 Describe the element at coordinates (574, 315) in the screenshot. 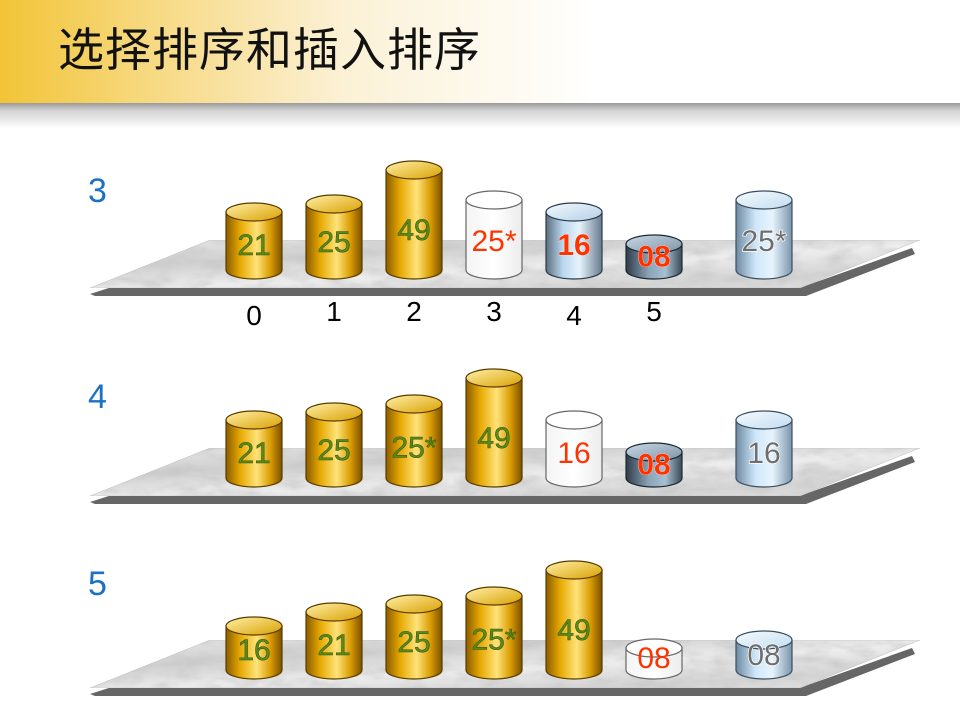

I see `index-label-4: 4` at that location.